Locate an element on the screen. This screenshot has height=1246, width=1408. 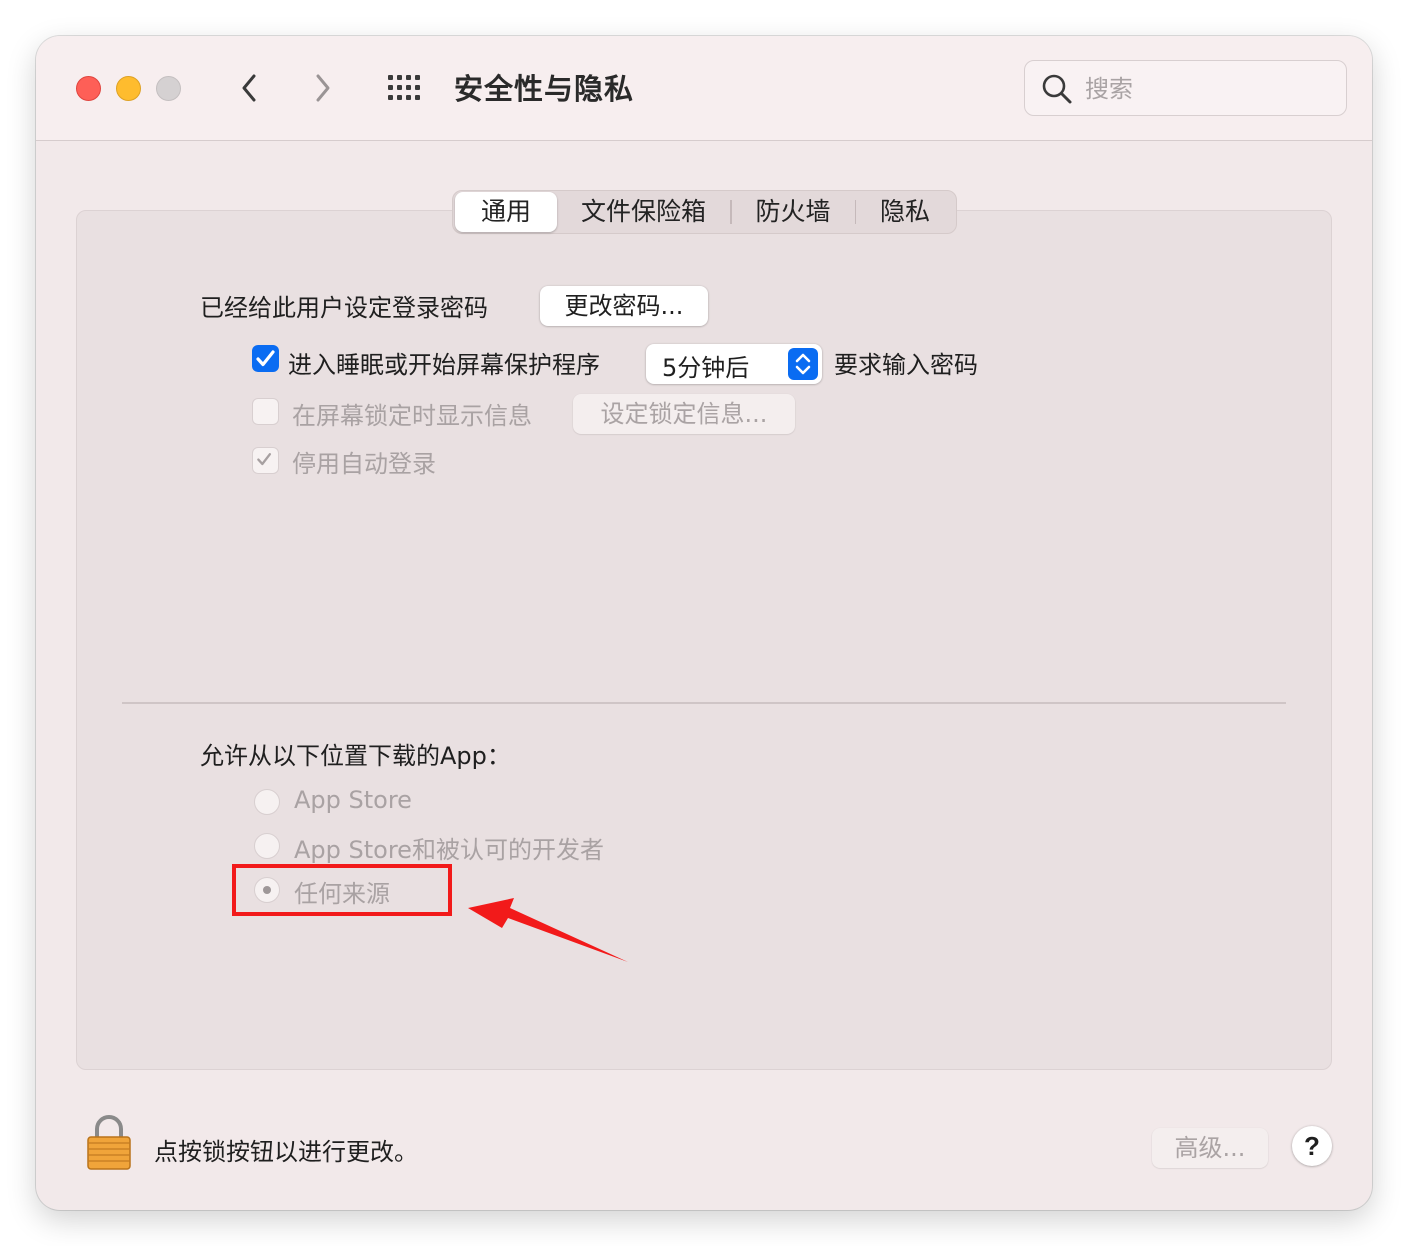
annotation-arrow-icon is located at coordinates (548, 930).